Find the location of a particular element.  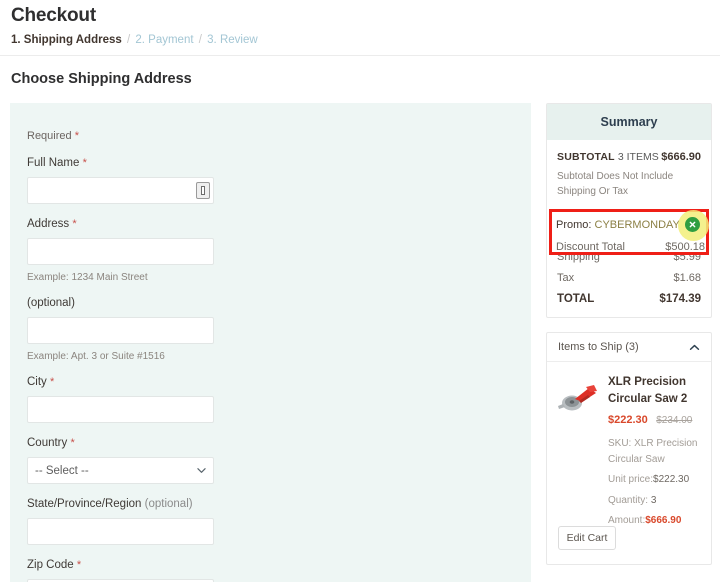

field-label-zip-code: Zip Code * is located at coordinates (167, 565).